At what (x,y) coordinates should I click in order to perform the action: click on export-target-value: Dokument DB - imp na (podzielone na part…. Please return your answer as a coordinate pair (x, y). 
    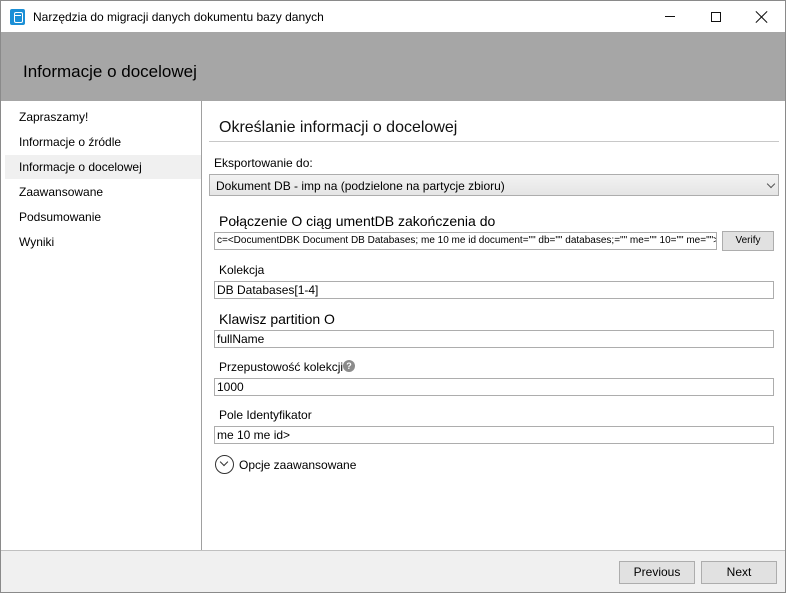
    Looking at the image, I should click on (360, 186).